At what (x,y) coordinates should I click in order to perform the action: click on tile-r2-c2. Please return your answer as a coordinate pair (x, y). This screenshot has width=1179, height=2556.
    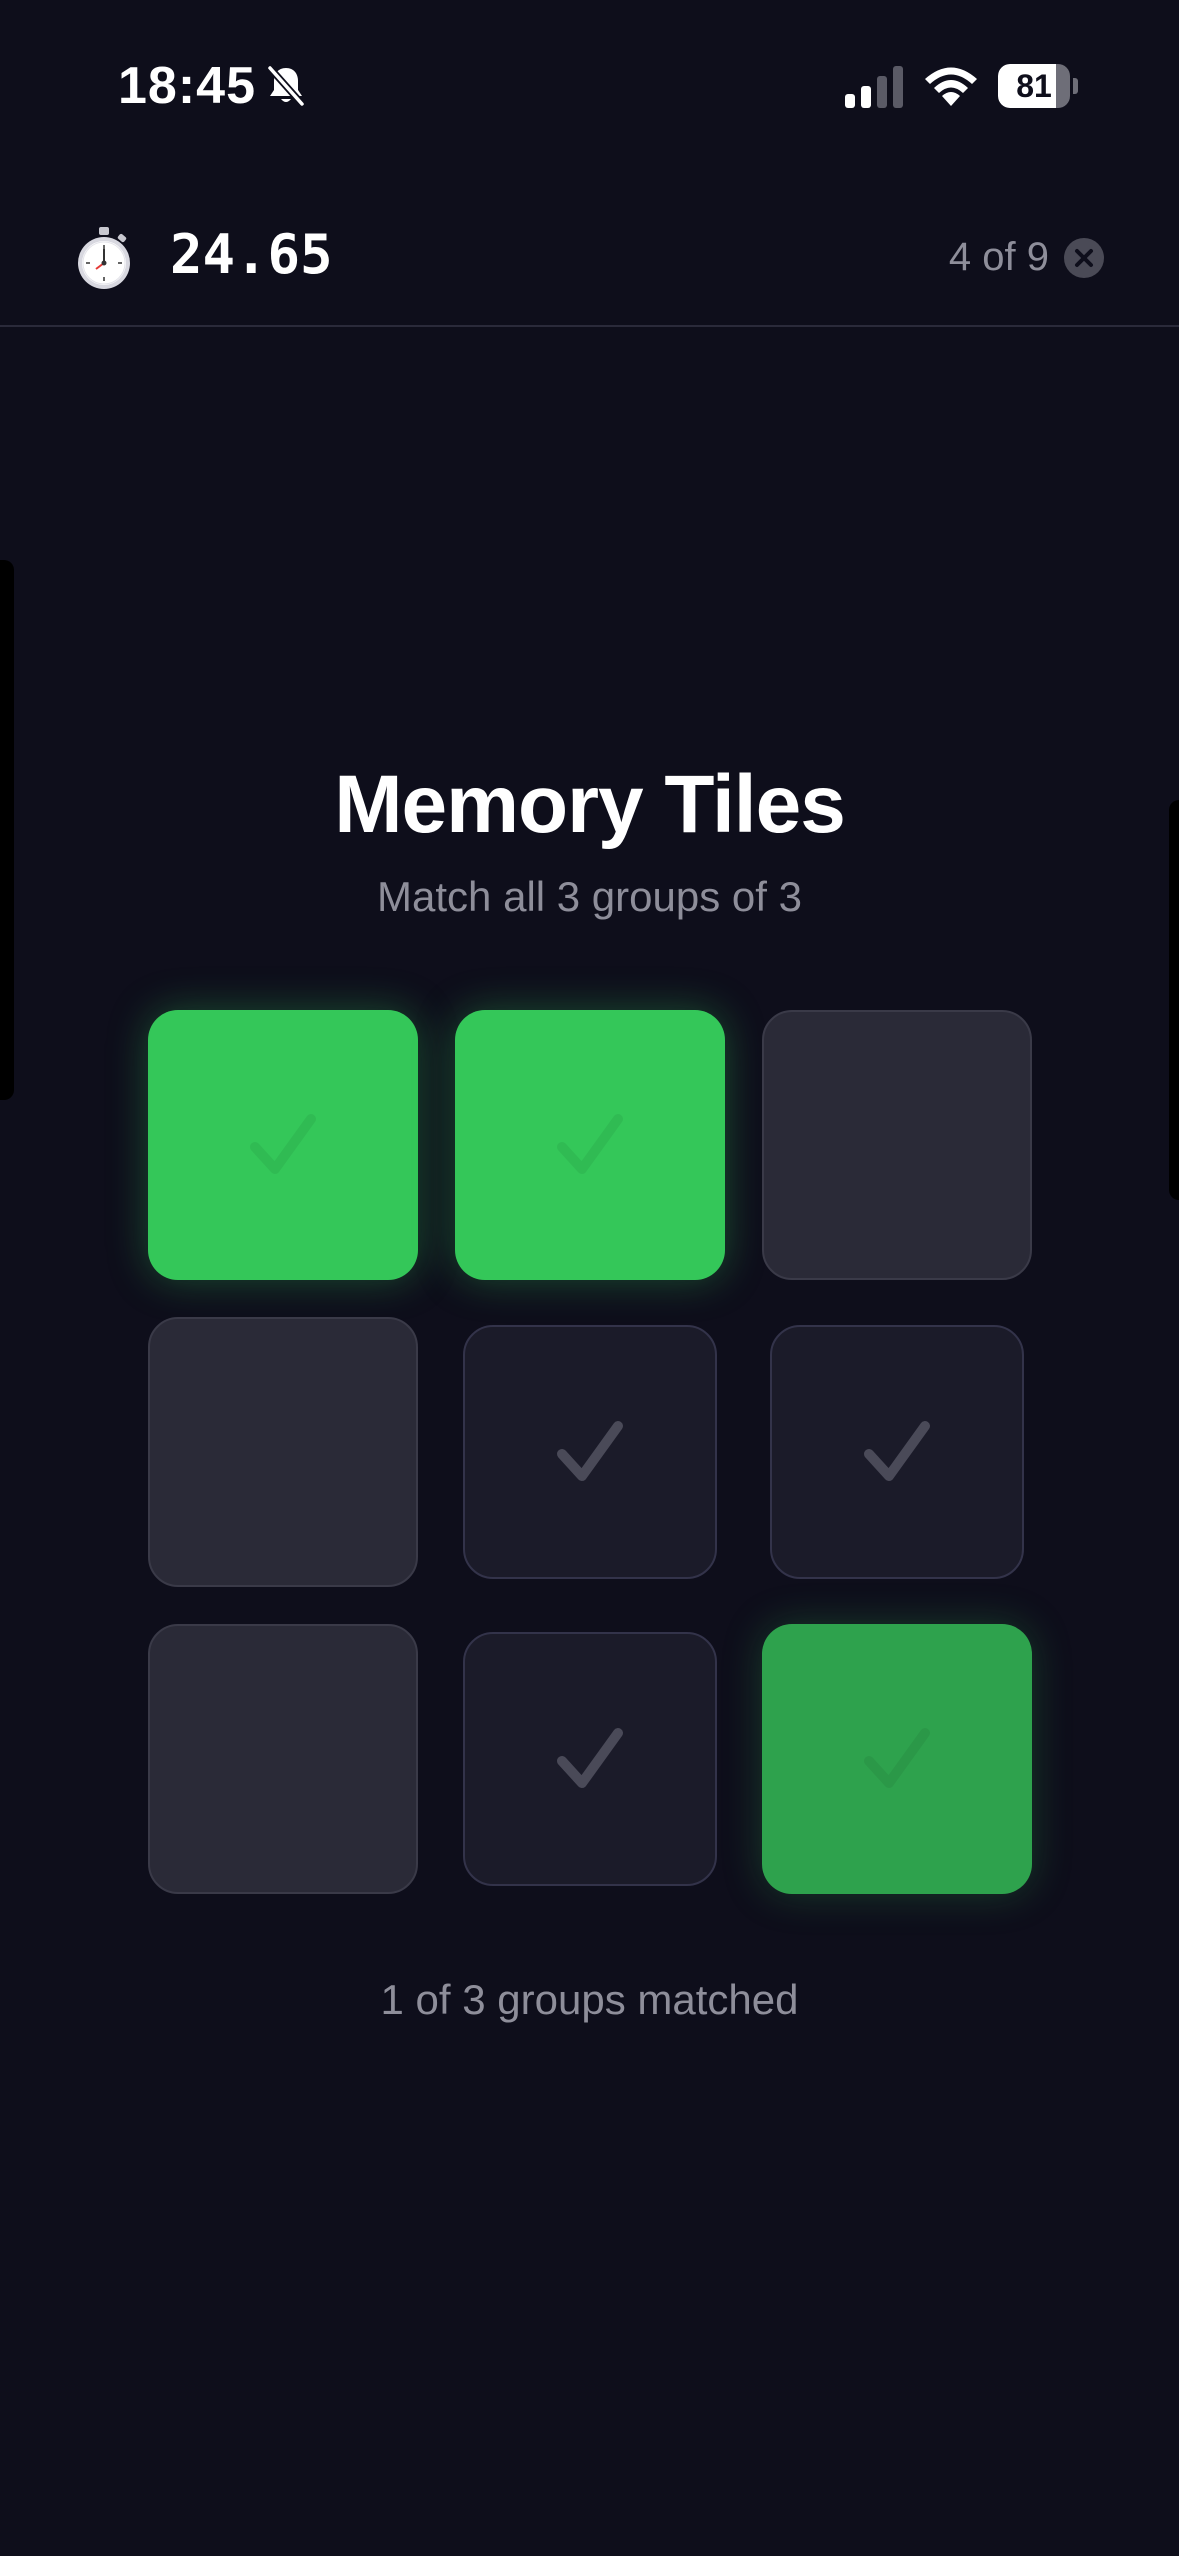
    Looking at the image, I should click on (590, 1452).